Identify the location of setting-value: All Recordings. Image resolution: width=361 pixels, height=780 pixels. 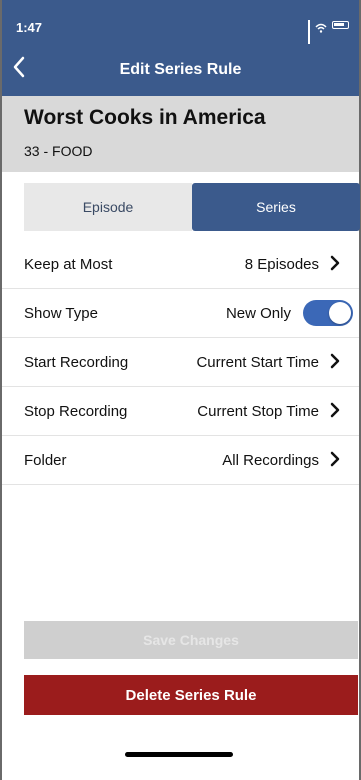
(270, 460).